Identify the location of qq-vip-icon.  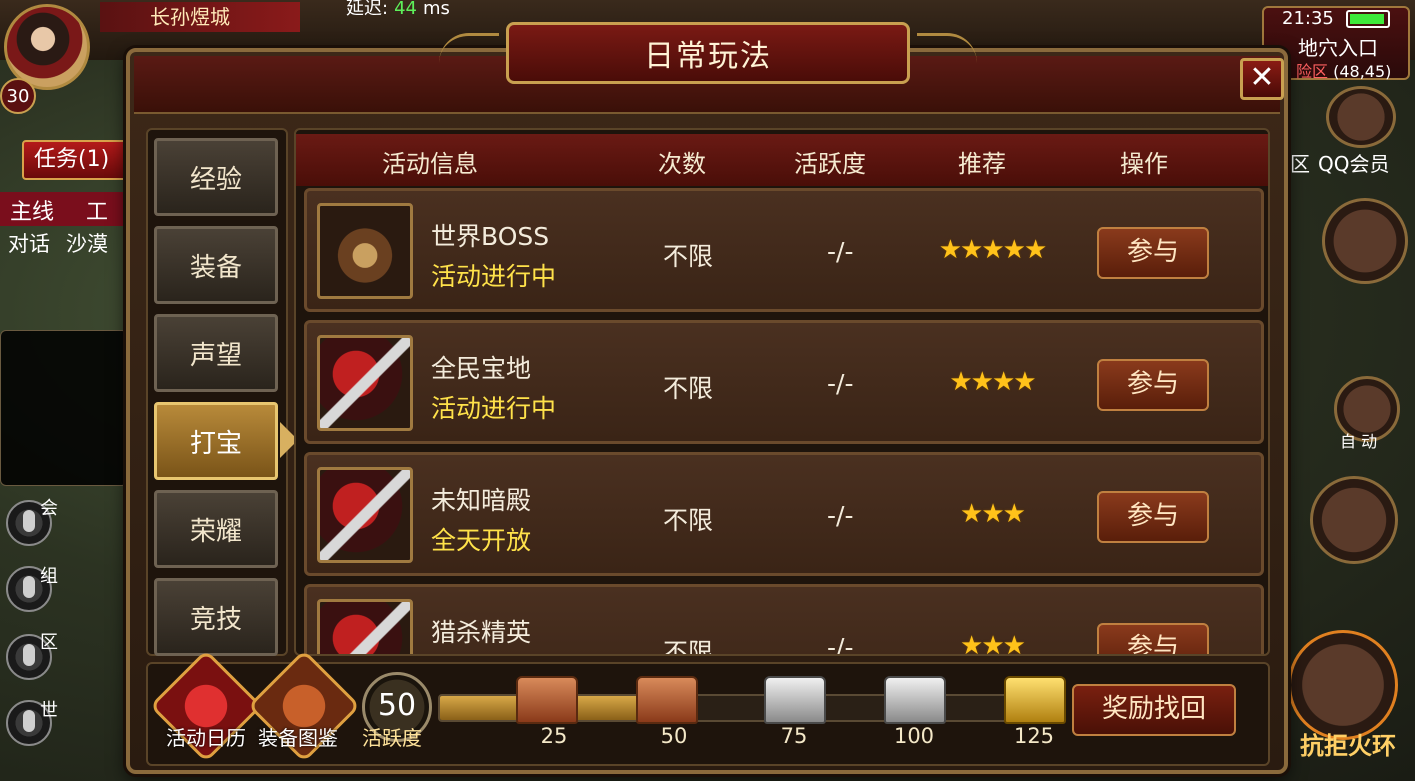
(1361, 117).